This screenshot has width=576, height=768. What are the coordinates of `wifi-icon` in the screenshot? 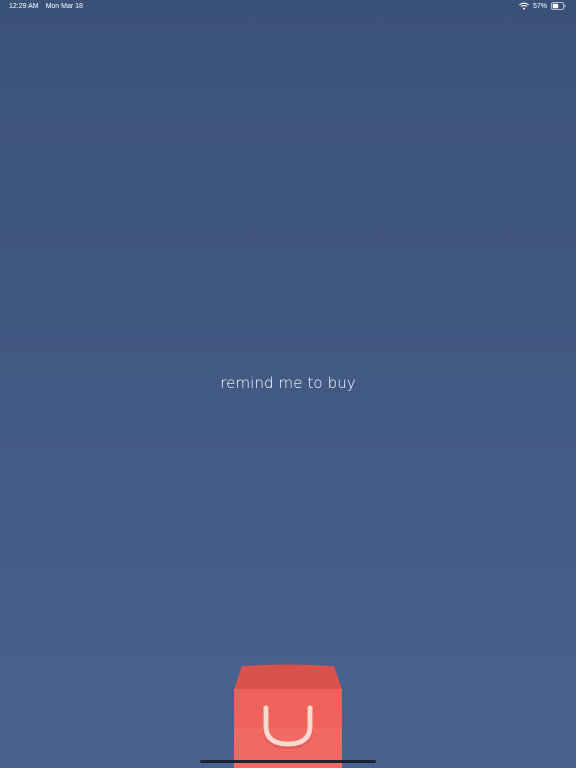 It's located at (524, 6).